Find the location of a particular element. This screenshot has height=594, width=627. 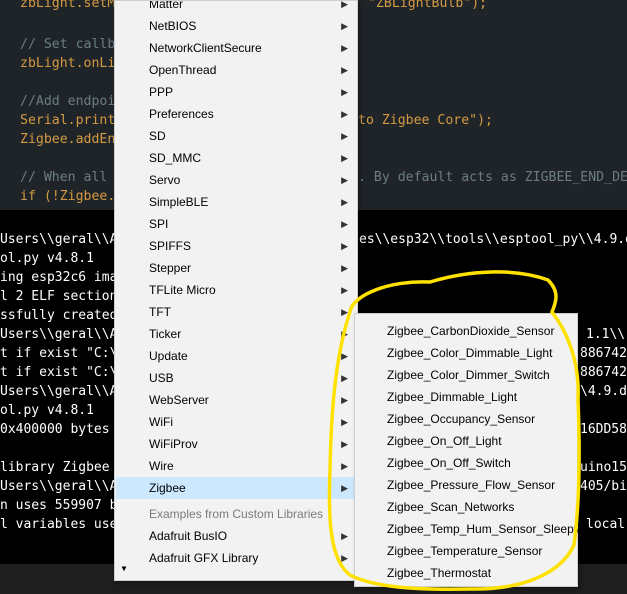

menu-item-preferences: Preferences ▶ is located at coordinates (236, 114).